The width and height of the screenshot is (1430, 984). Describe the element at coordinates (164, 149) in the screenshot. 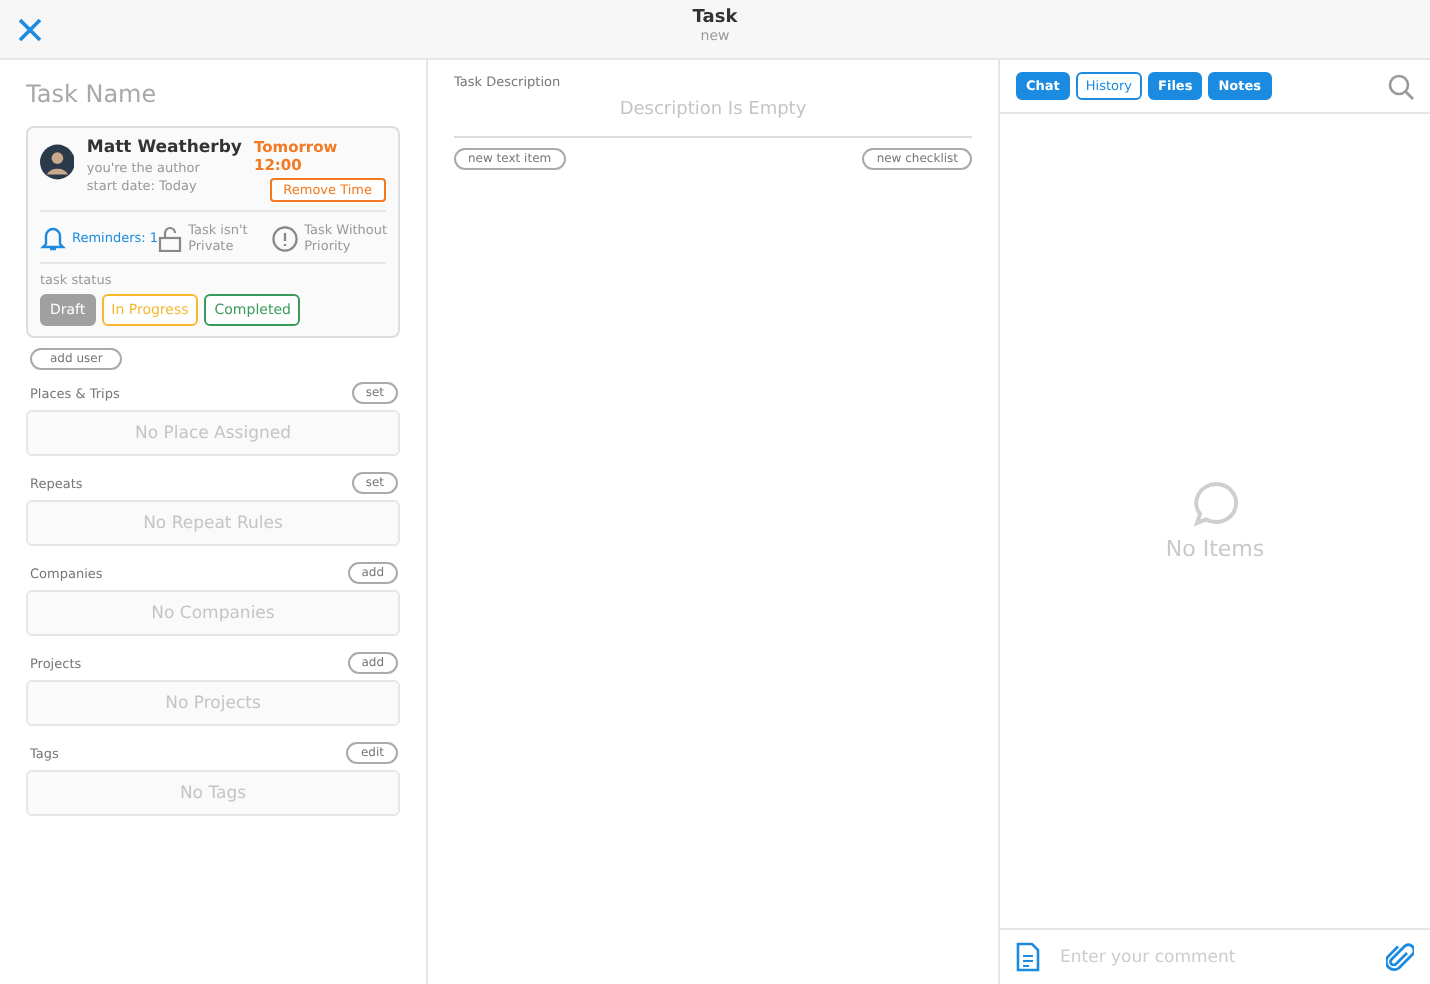

I see `user-name: Matt Weatherby` at that location.